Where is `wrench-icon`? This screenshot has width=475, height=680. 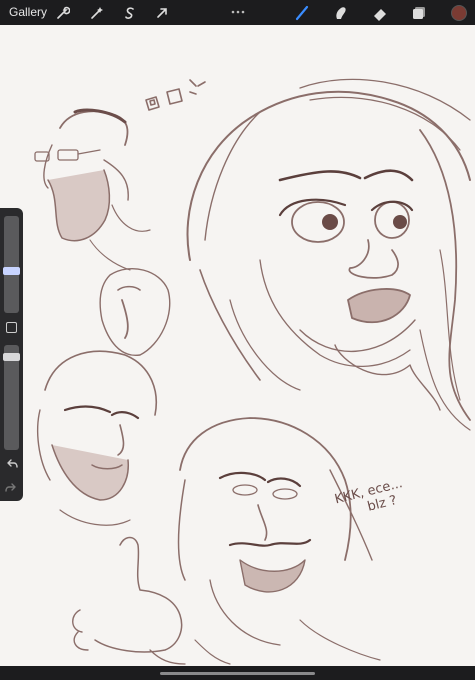 wrench-icon is located at coordinates (63, 13).